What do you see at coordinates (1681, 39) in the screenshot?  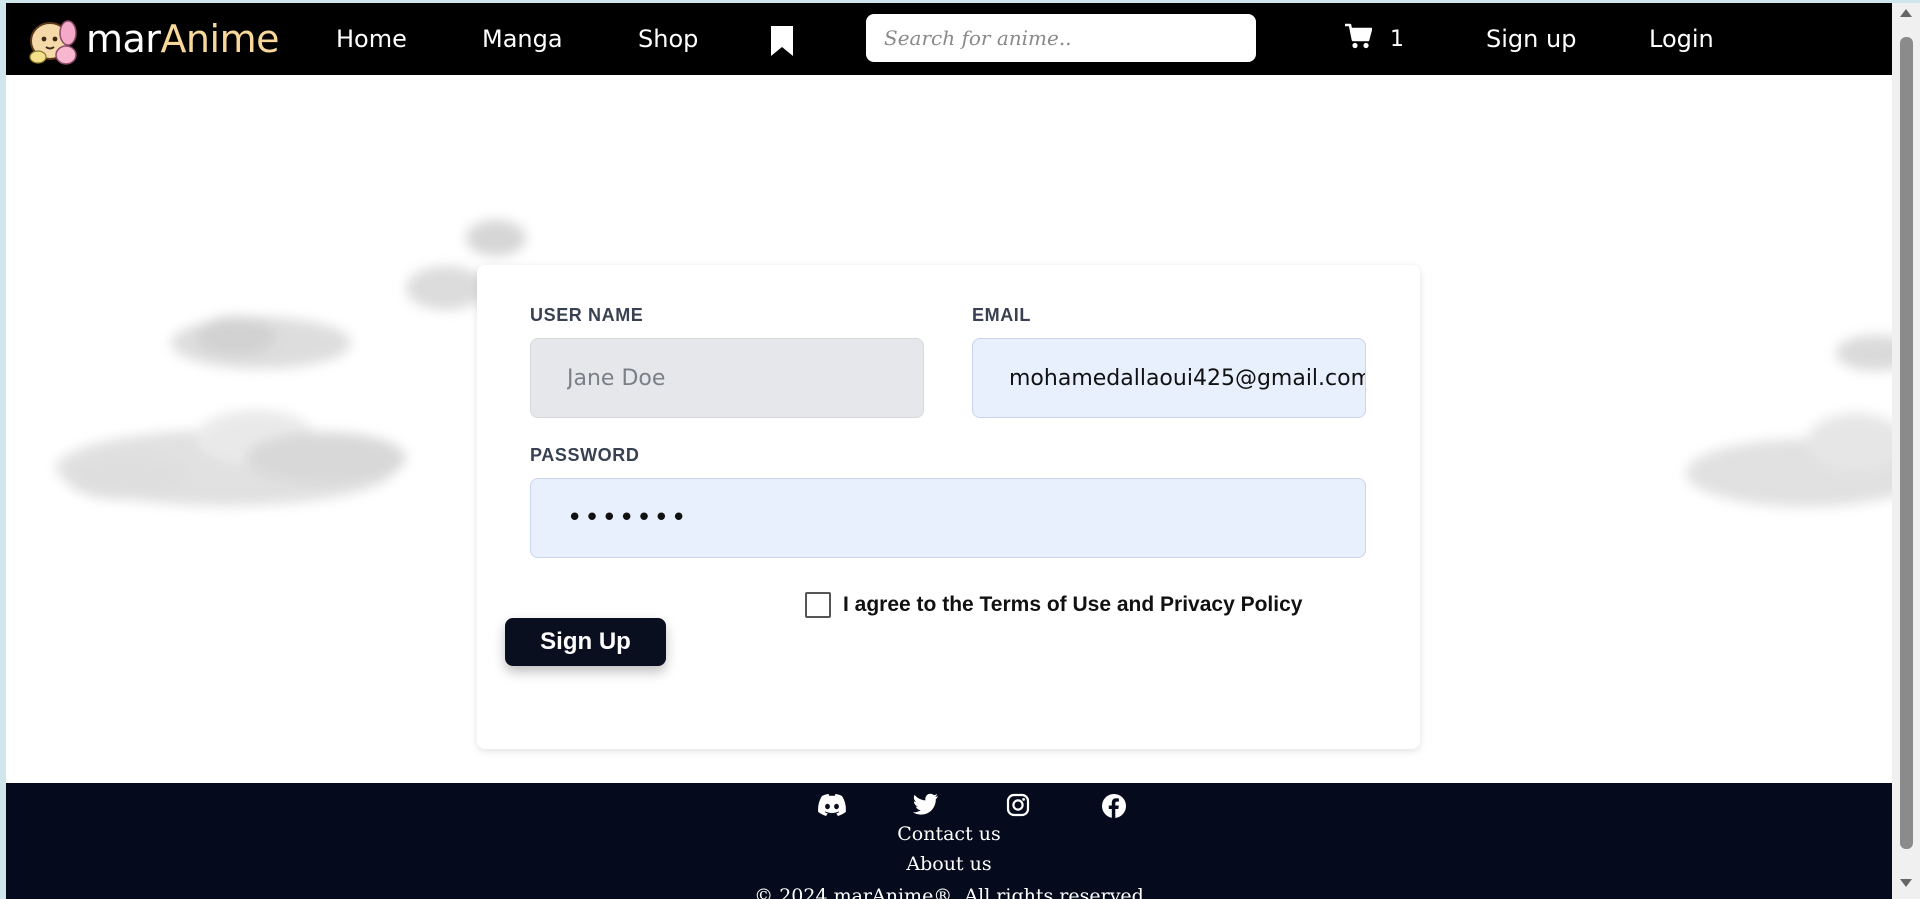 I see `nav-link-login: Login` at bounding box center [1681, 39].